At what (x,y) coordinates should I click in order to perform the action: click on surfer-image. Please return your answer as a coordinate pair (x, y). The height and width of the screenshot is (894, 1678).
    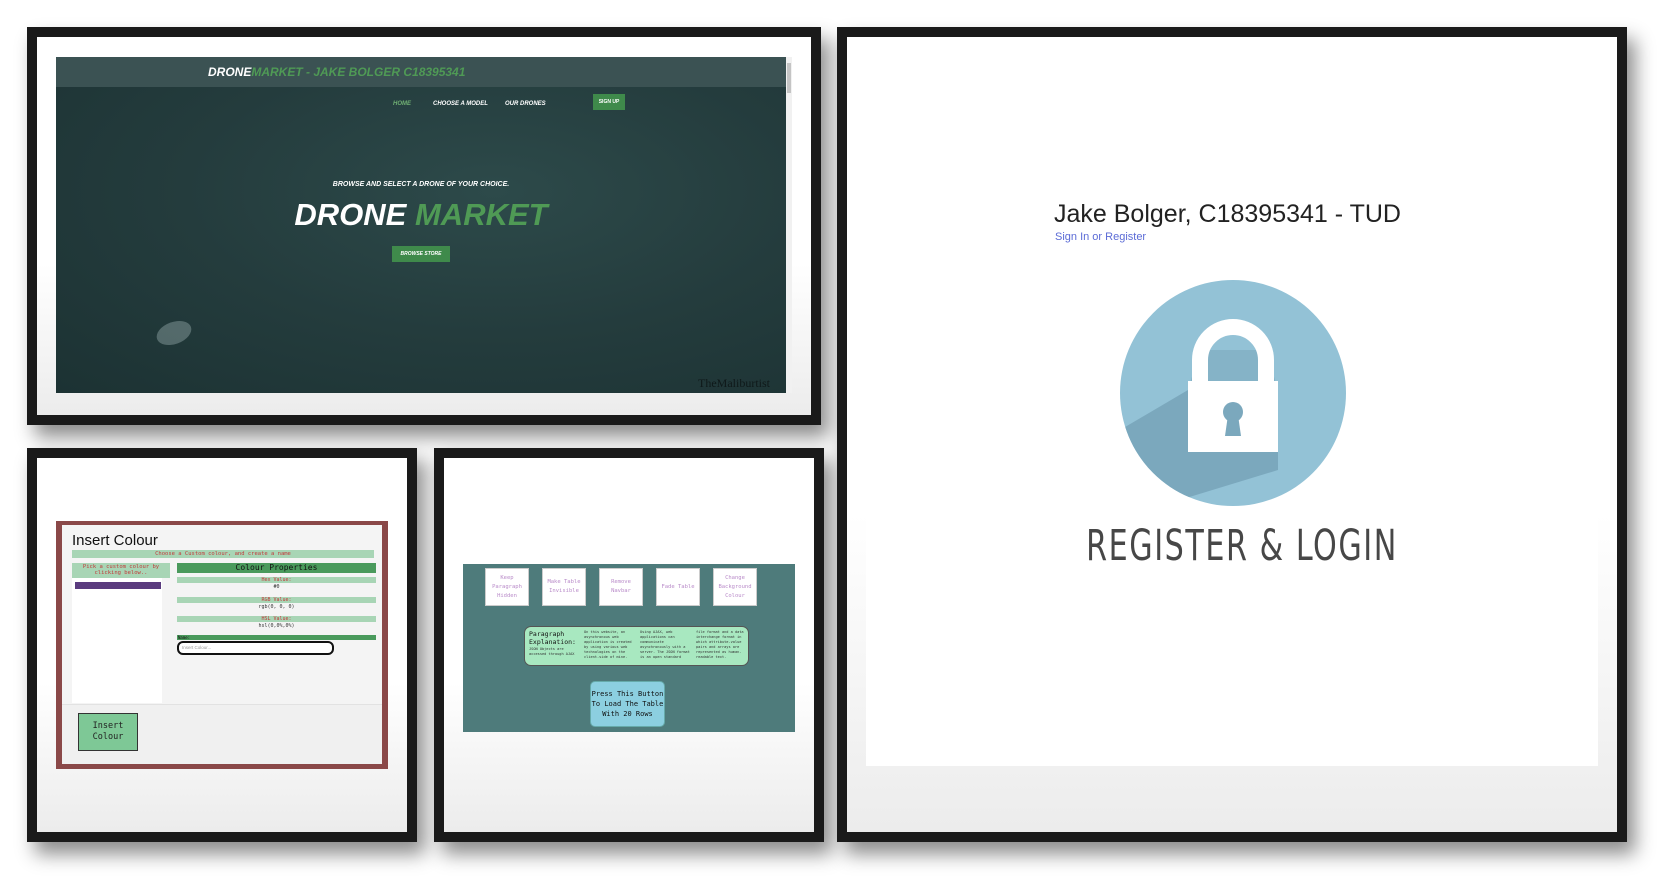
    Looking at the image, I should click on (174, 333).